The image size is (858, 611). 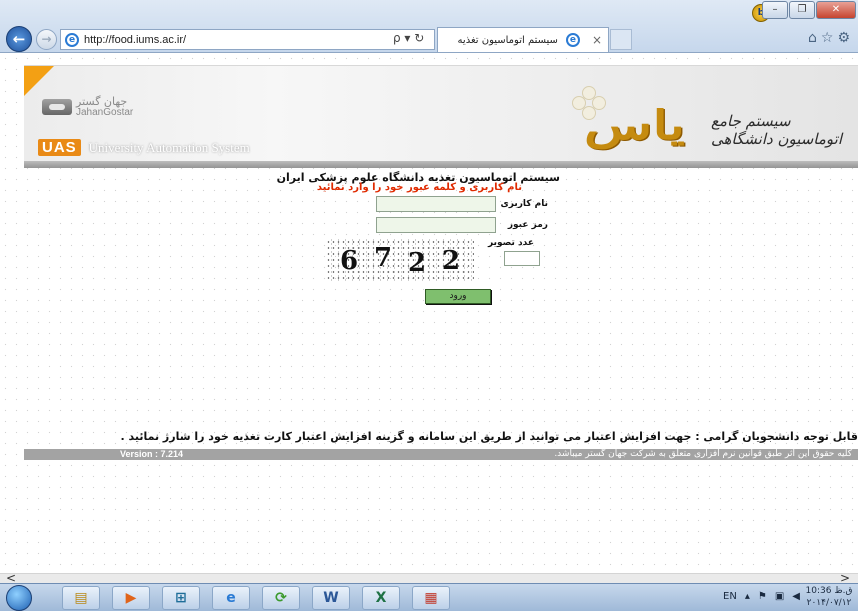 I want to click on uas-logo: UAS, so click(x=59, y=147).